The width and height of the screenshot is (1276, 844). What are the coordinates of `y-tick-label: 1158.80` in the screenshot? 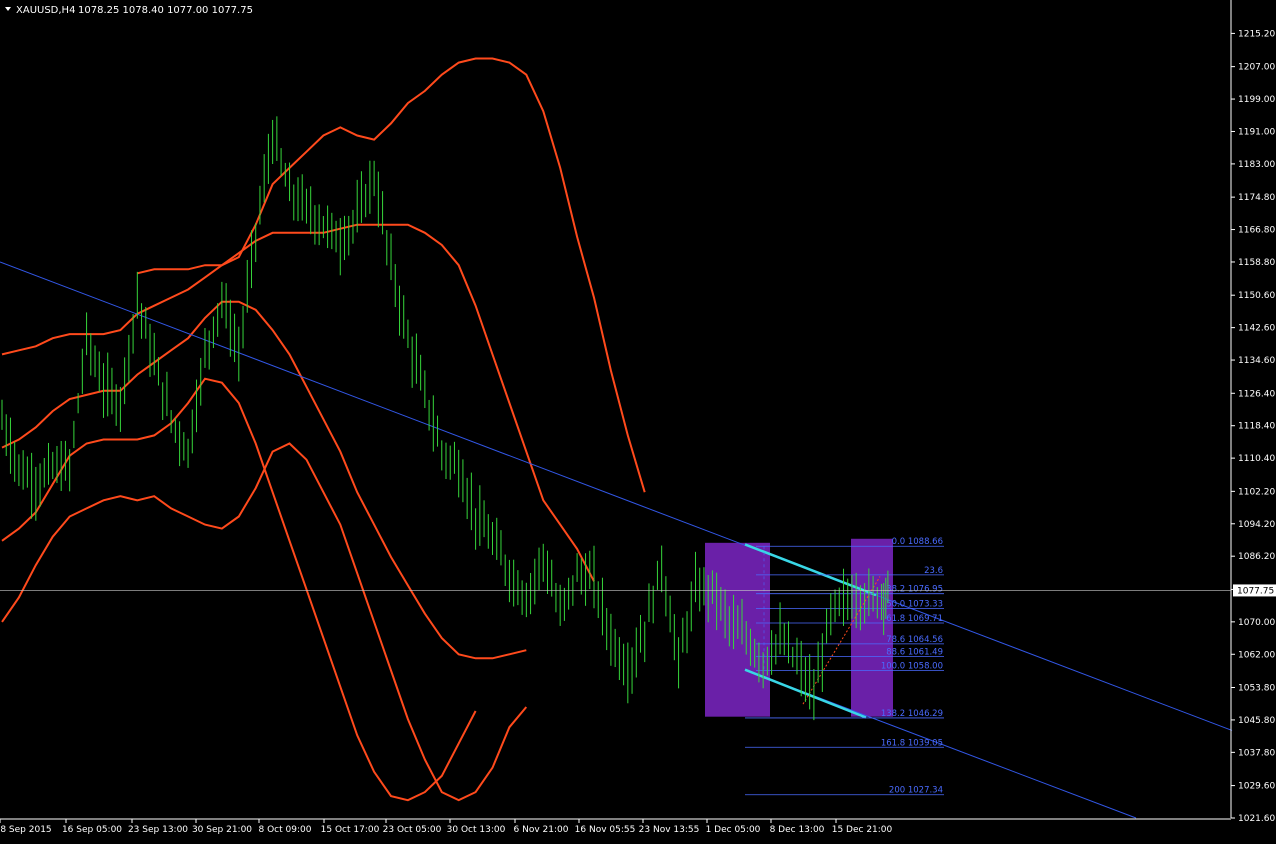 It's located at (1256, 263).